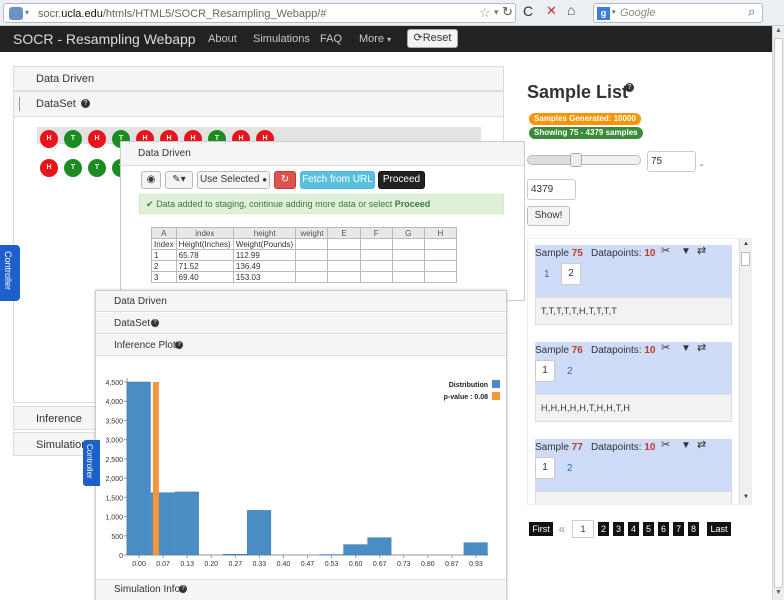 Image resolution: width=784 pixels, height=600 pixels. What do you see at coordinates (91, 463) in the screenshot?
I see `front-controller-tab: Controller` at bounding box center [91, 463].